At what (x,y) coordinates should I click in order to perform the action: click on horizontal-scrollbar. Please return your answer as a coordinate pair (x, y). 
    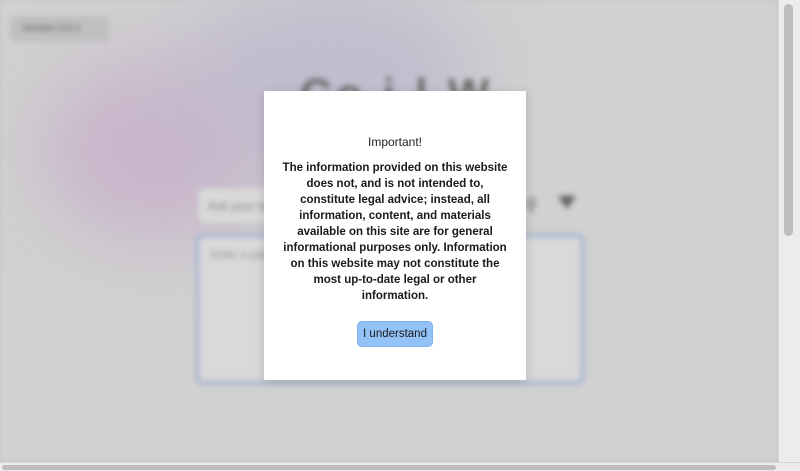
    Looking at the image, I should click on (400, 466).